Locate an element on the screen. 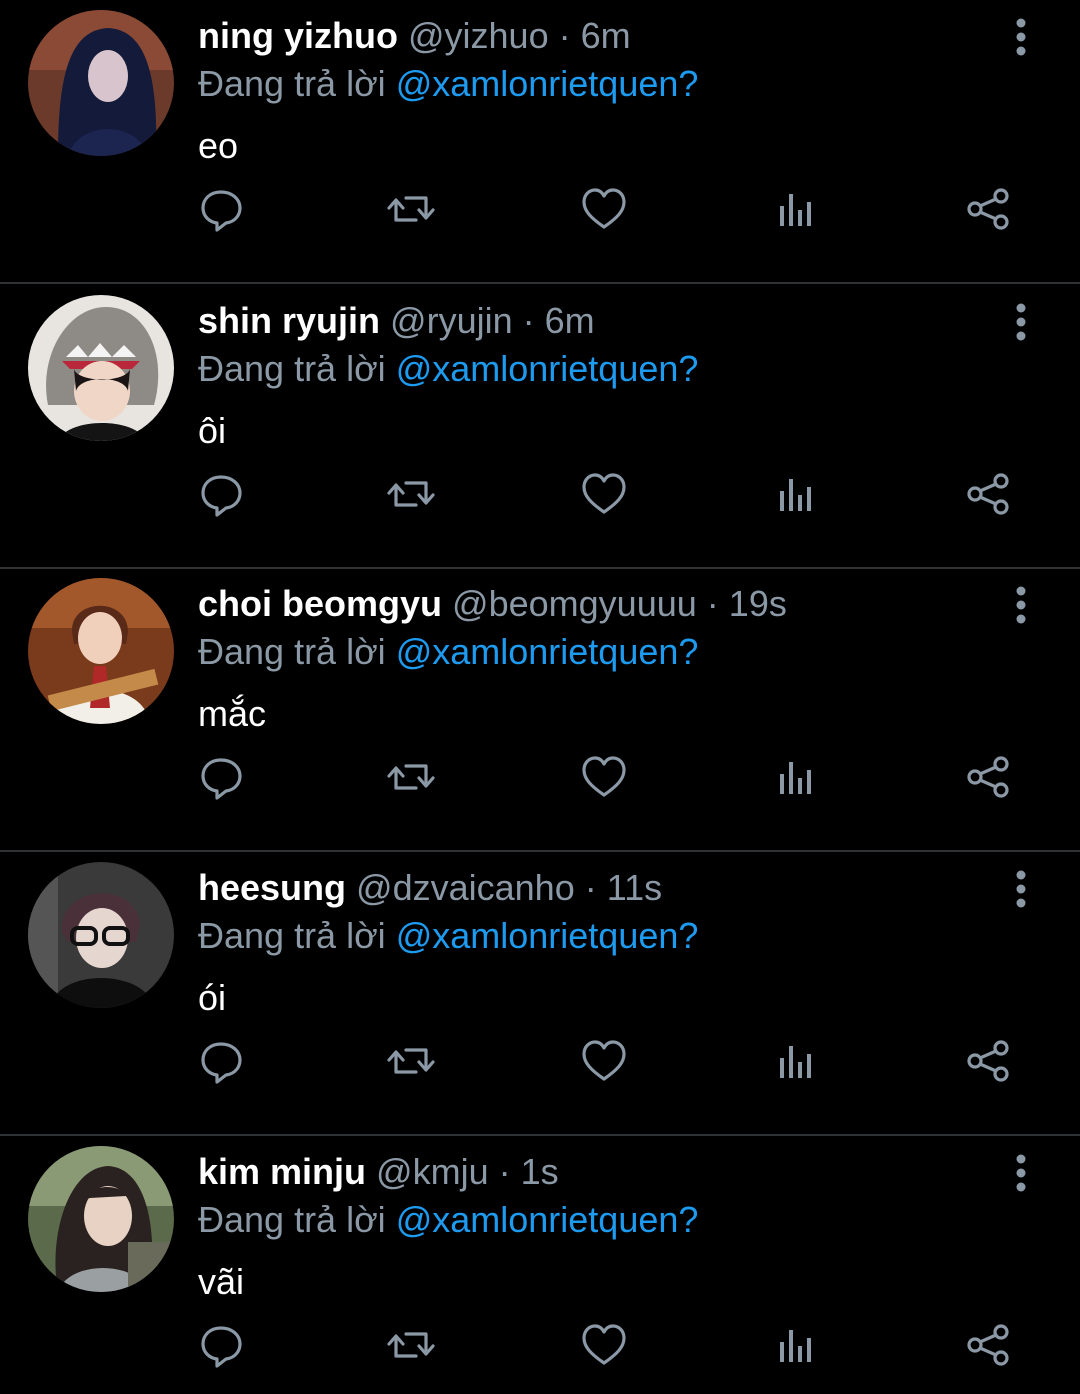 This screenshot has height=1394, width=1080. display-name: ning yizhuo is located at coordinates (298, 35).